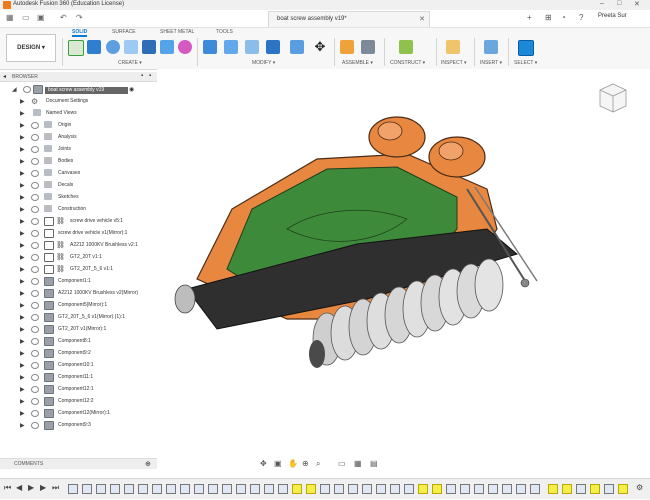  Describe the element at coordinates (43, 487) in the screenshot. I see `step-forward-icon: ▶` at that location.